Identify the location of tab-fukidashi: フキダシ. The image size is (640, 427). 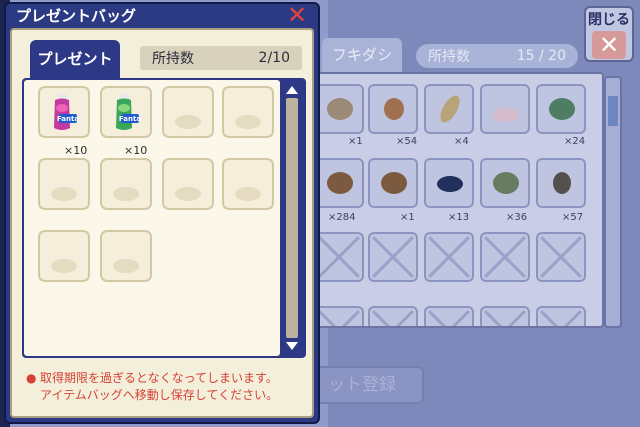
(362, 55).